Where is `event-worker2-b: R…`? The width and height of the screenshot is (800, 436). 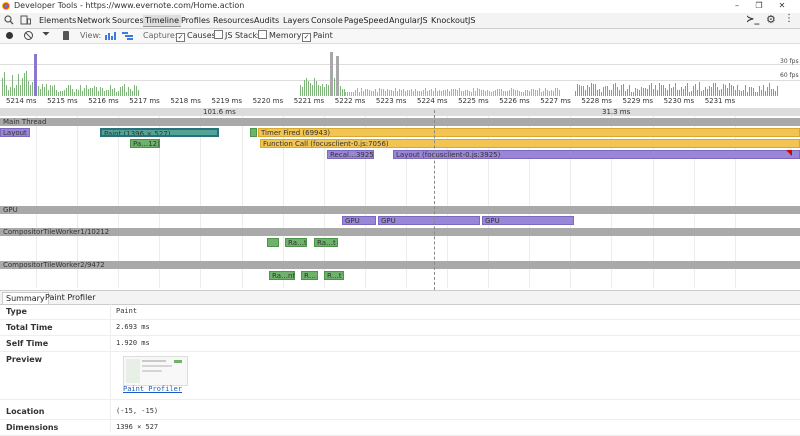 event-worker2-b: R… is located at coordinates (309, 275).